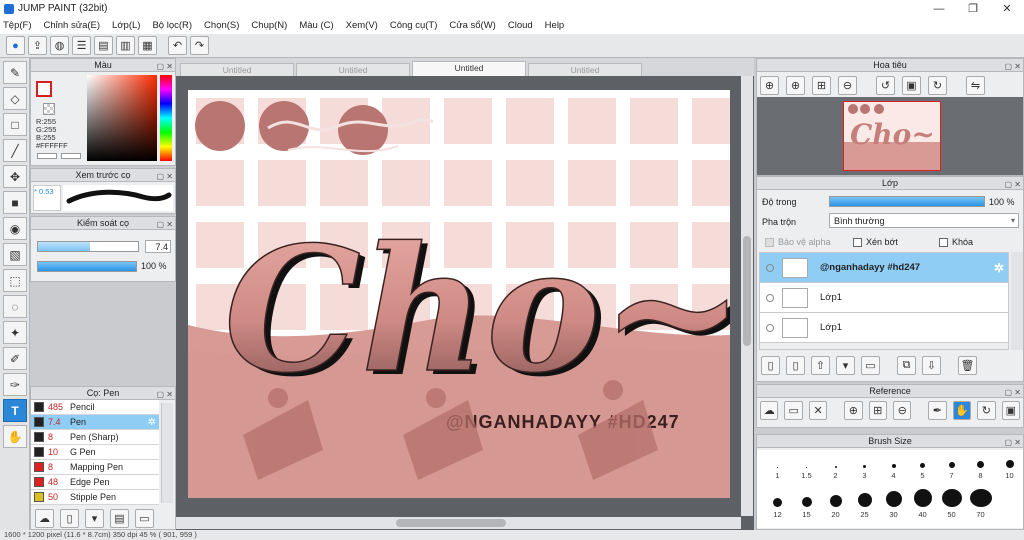 The height and width of the screenshot is (540, 1024). I want to click on brush-size-option: 7, so click(951, 465).